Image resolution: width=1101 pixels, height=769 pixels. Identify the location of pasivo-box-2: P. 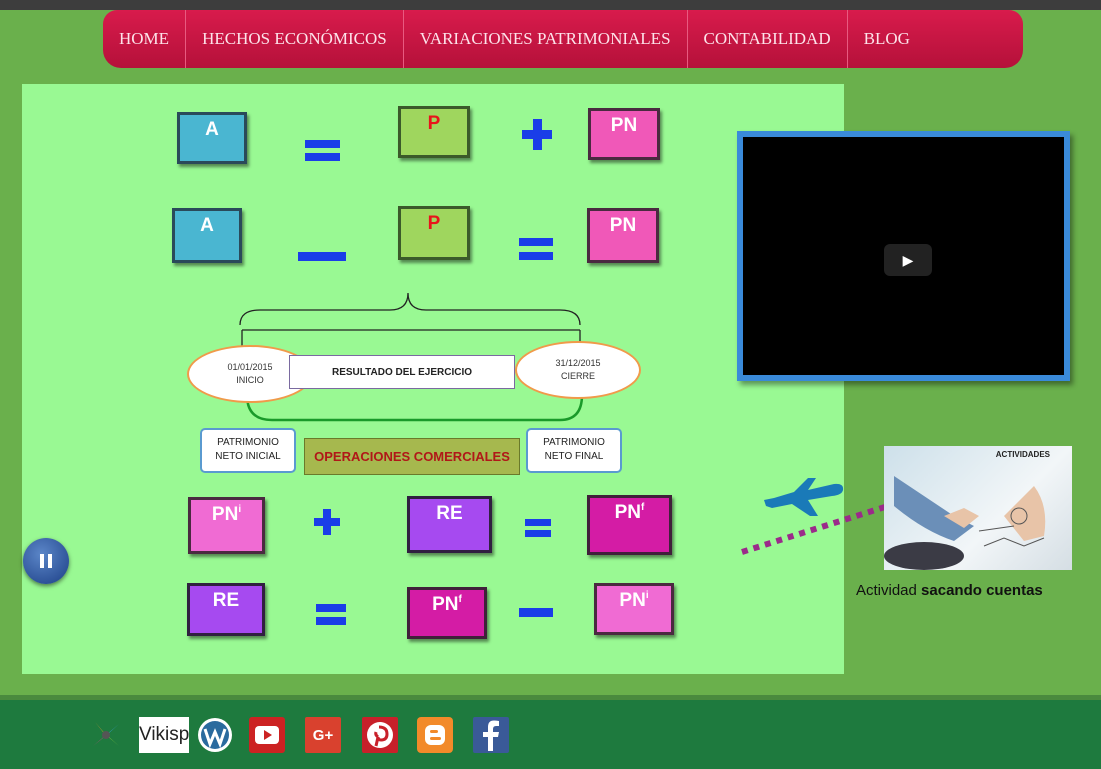
(434, 233).